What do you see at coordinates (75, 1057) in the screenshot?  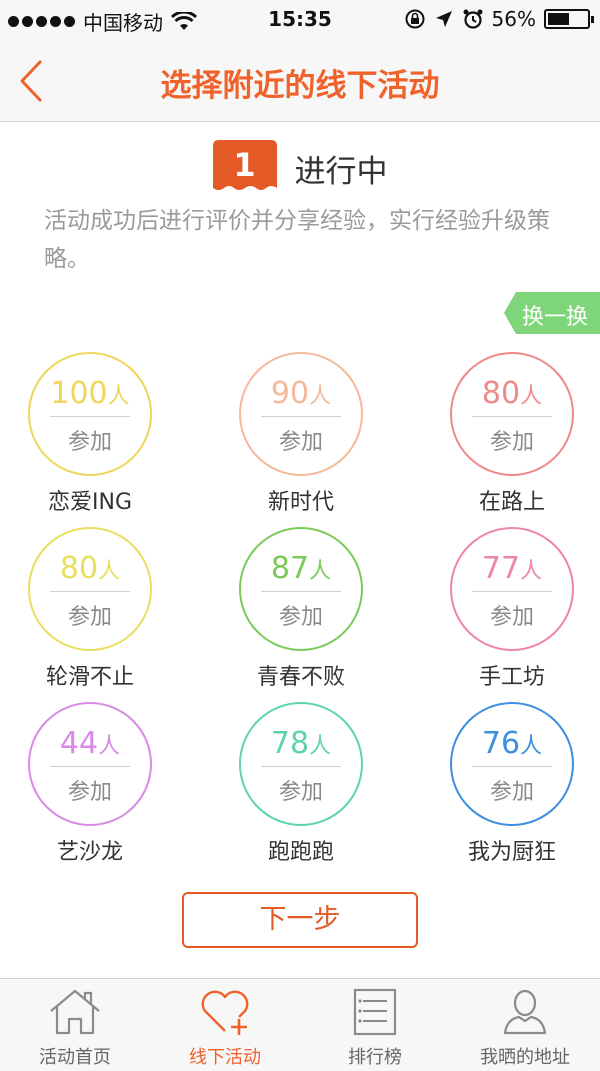 I see `tab-label: 活动首页` at bounding box center [75, 1057].